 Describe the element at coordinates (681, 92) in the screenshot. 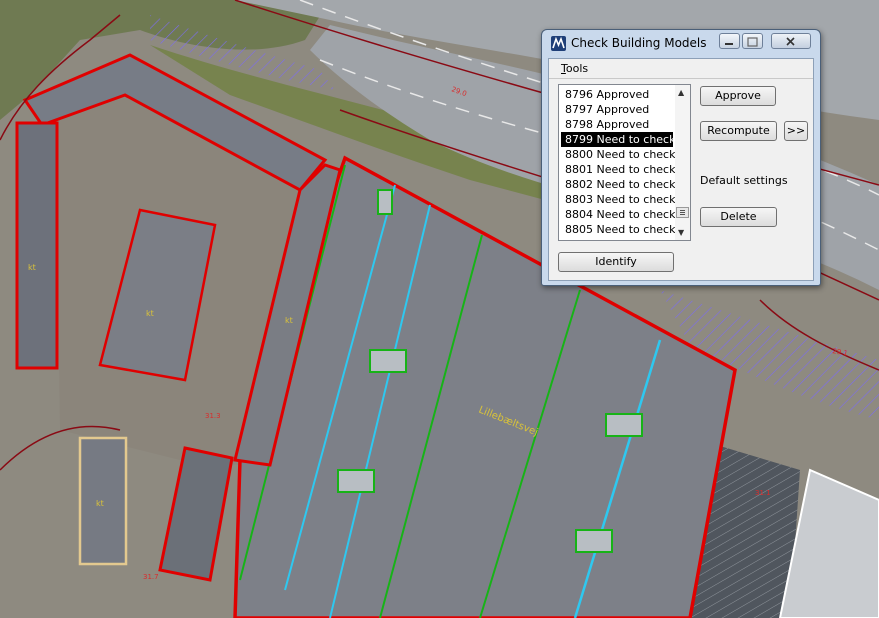

I see `scroll-up-arrow-icon: ▲` at that location.